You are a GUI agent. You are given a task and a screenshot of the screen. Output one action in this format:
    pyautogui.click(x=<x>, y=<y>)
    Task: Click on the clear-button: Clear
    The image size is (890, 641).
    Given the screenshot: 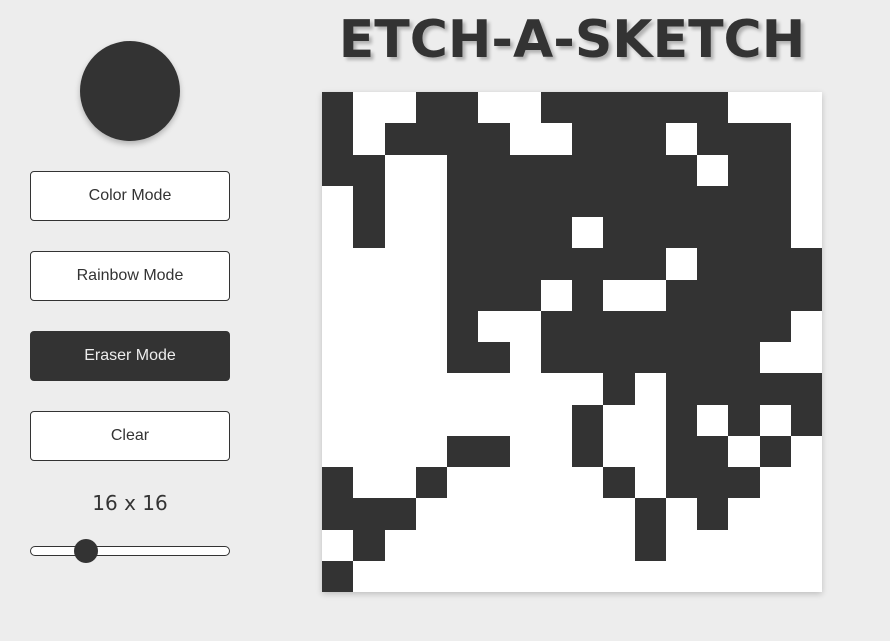 What is the action you would take?
    pyautogui.click(x=130, y=436)
    